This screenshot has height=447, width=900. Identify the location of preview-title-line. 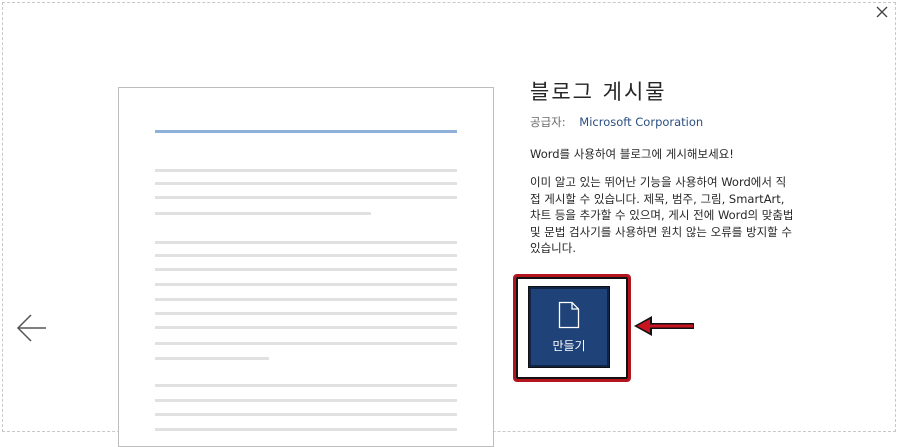
(306, 131).